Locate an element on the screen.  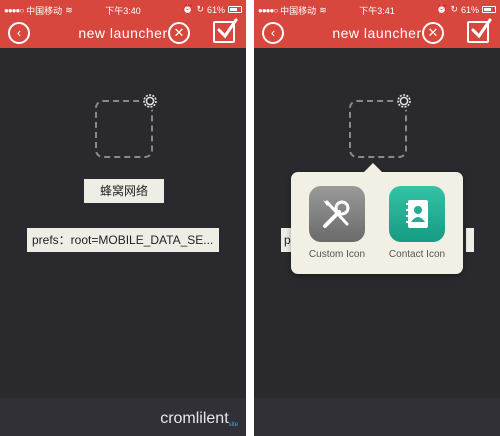
watermark-logo: cromlilentsite is located at coordinates (199, 419).